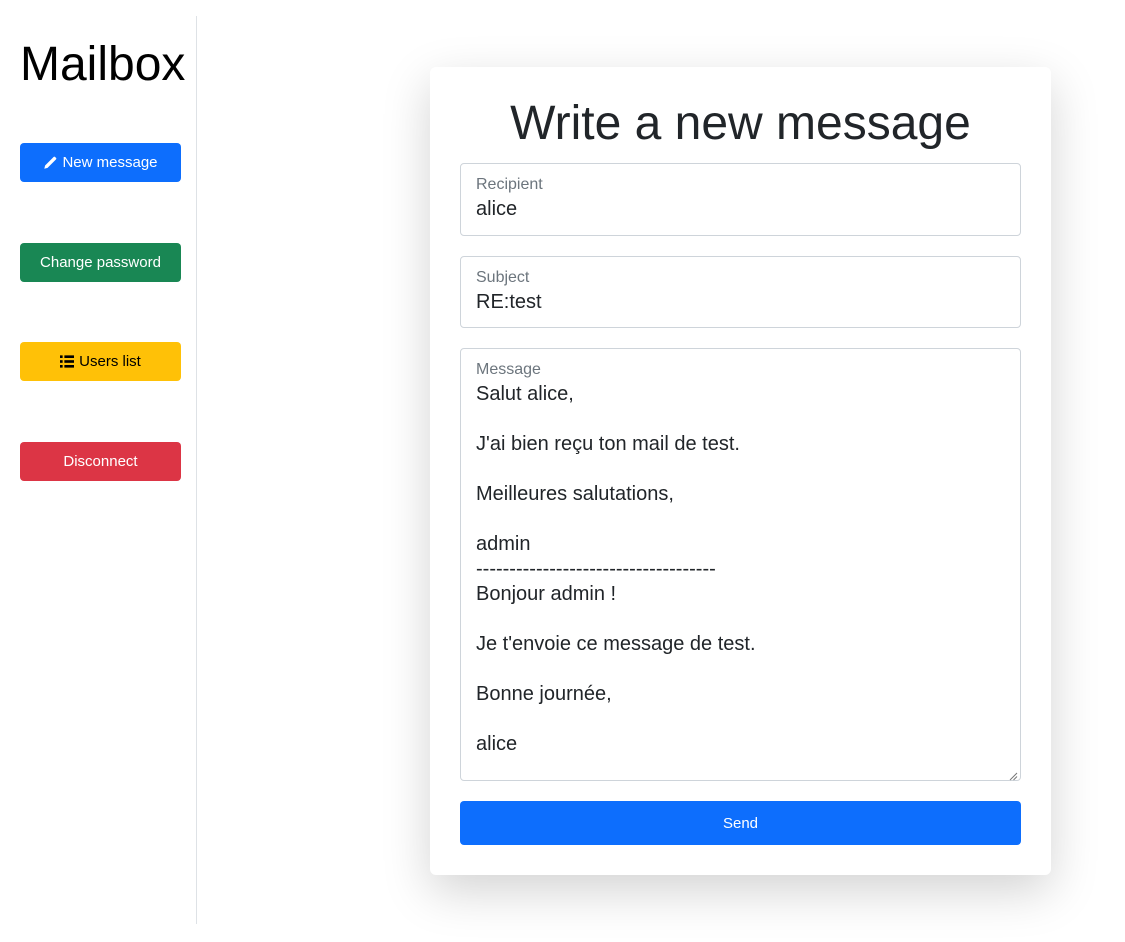  Describe the element at coordinates (110, 361) in the screenshot. I see `users-list-label: Users list` at that location.